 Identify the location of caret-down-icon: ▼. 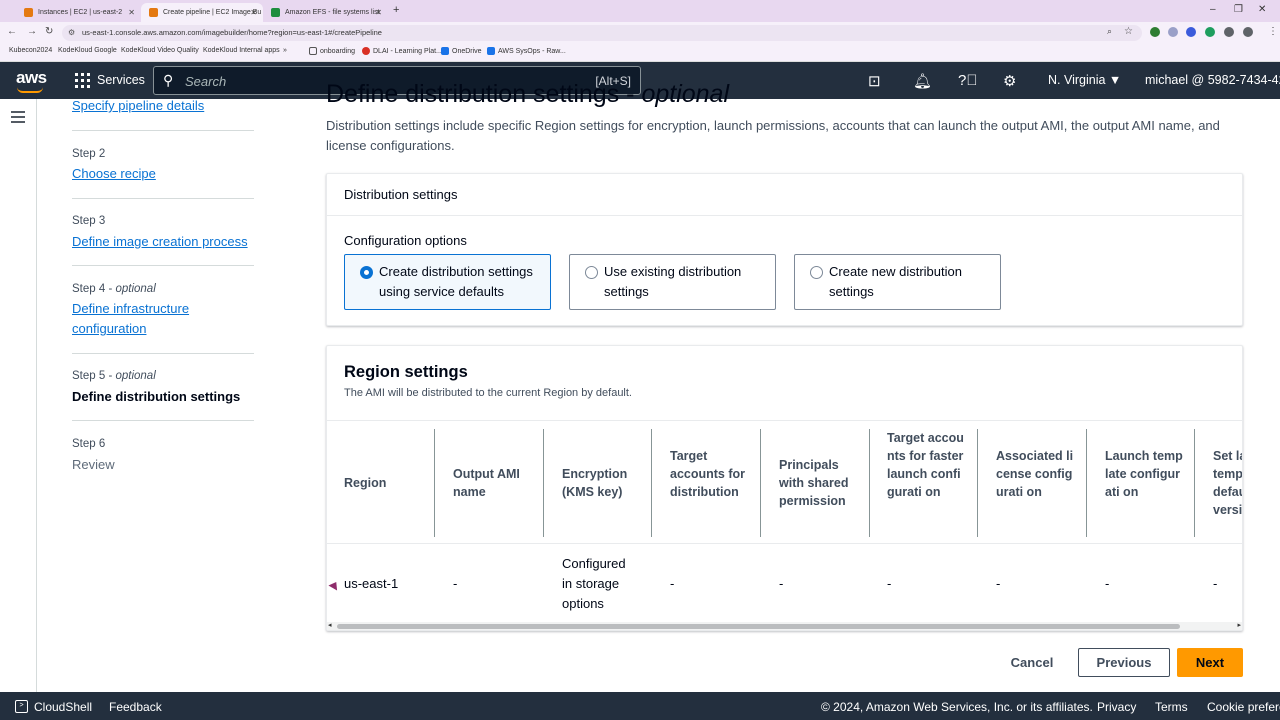
(1115, 80).